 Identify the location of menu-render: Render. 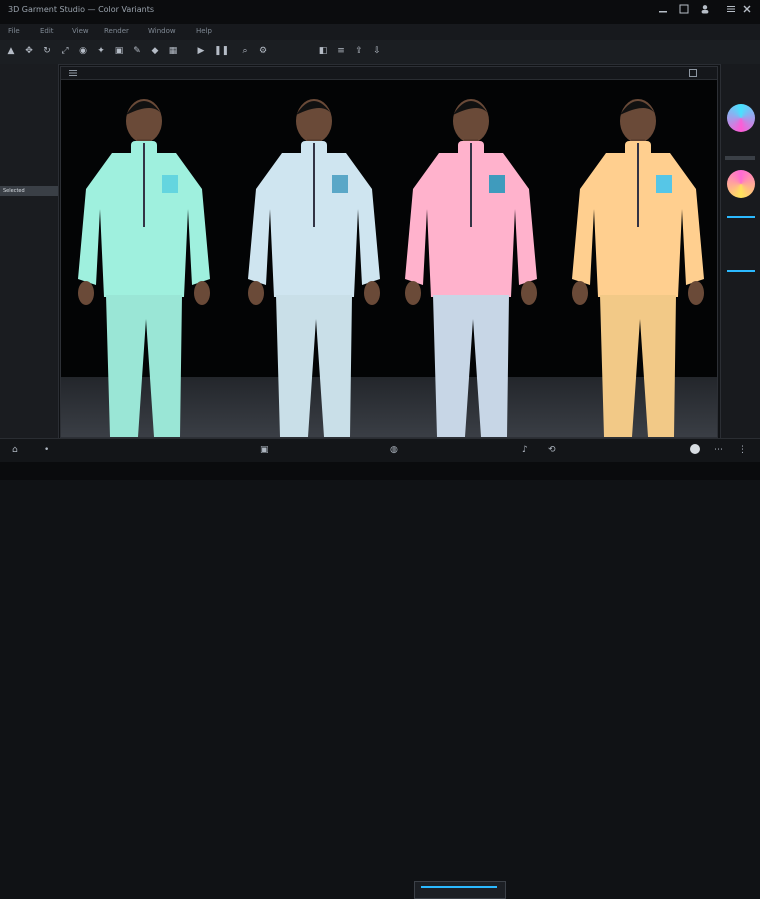
(116, 31).